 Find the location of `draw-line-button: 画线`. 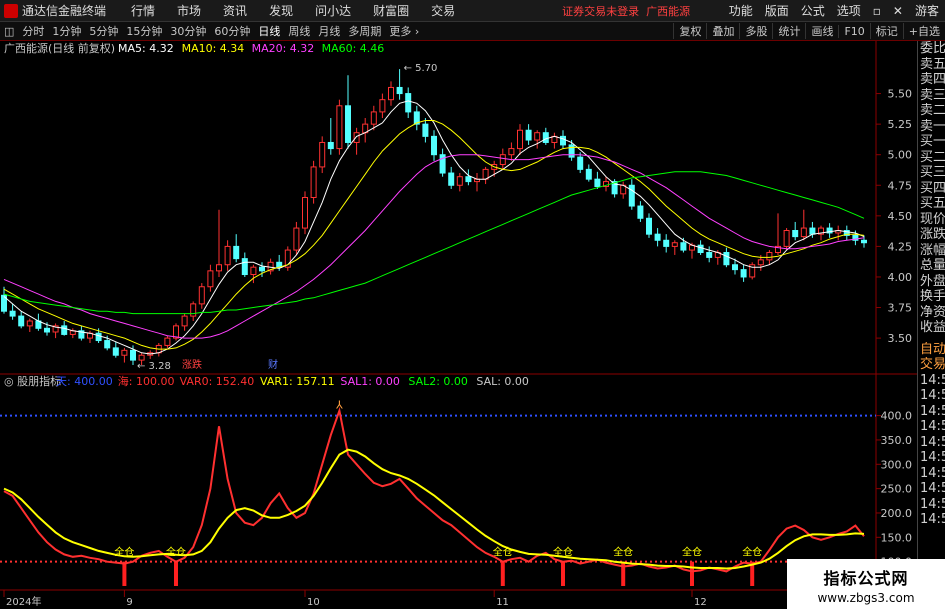

draw-line-button: 画线 is located at coordinates (821, 31).